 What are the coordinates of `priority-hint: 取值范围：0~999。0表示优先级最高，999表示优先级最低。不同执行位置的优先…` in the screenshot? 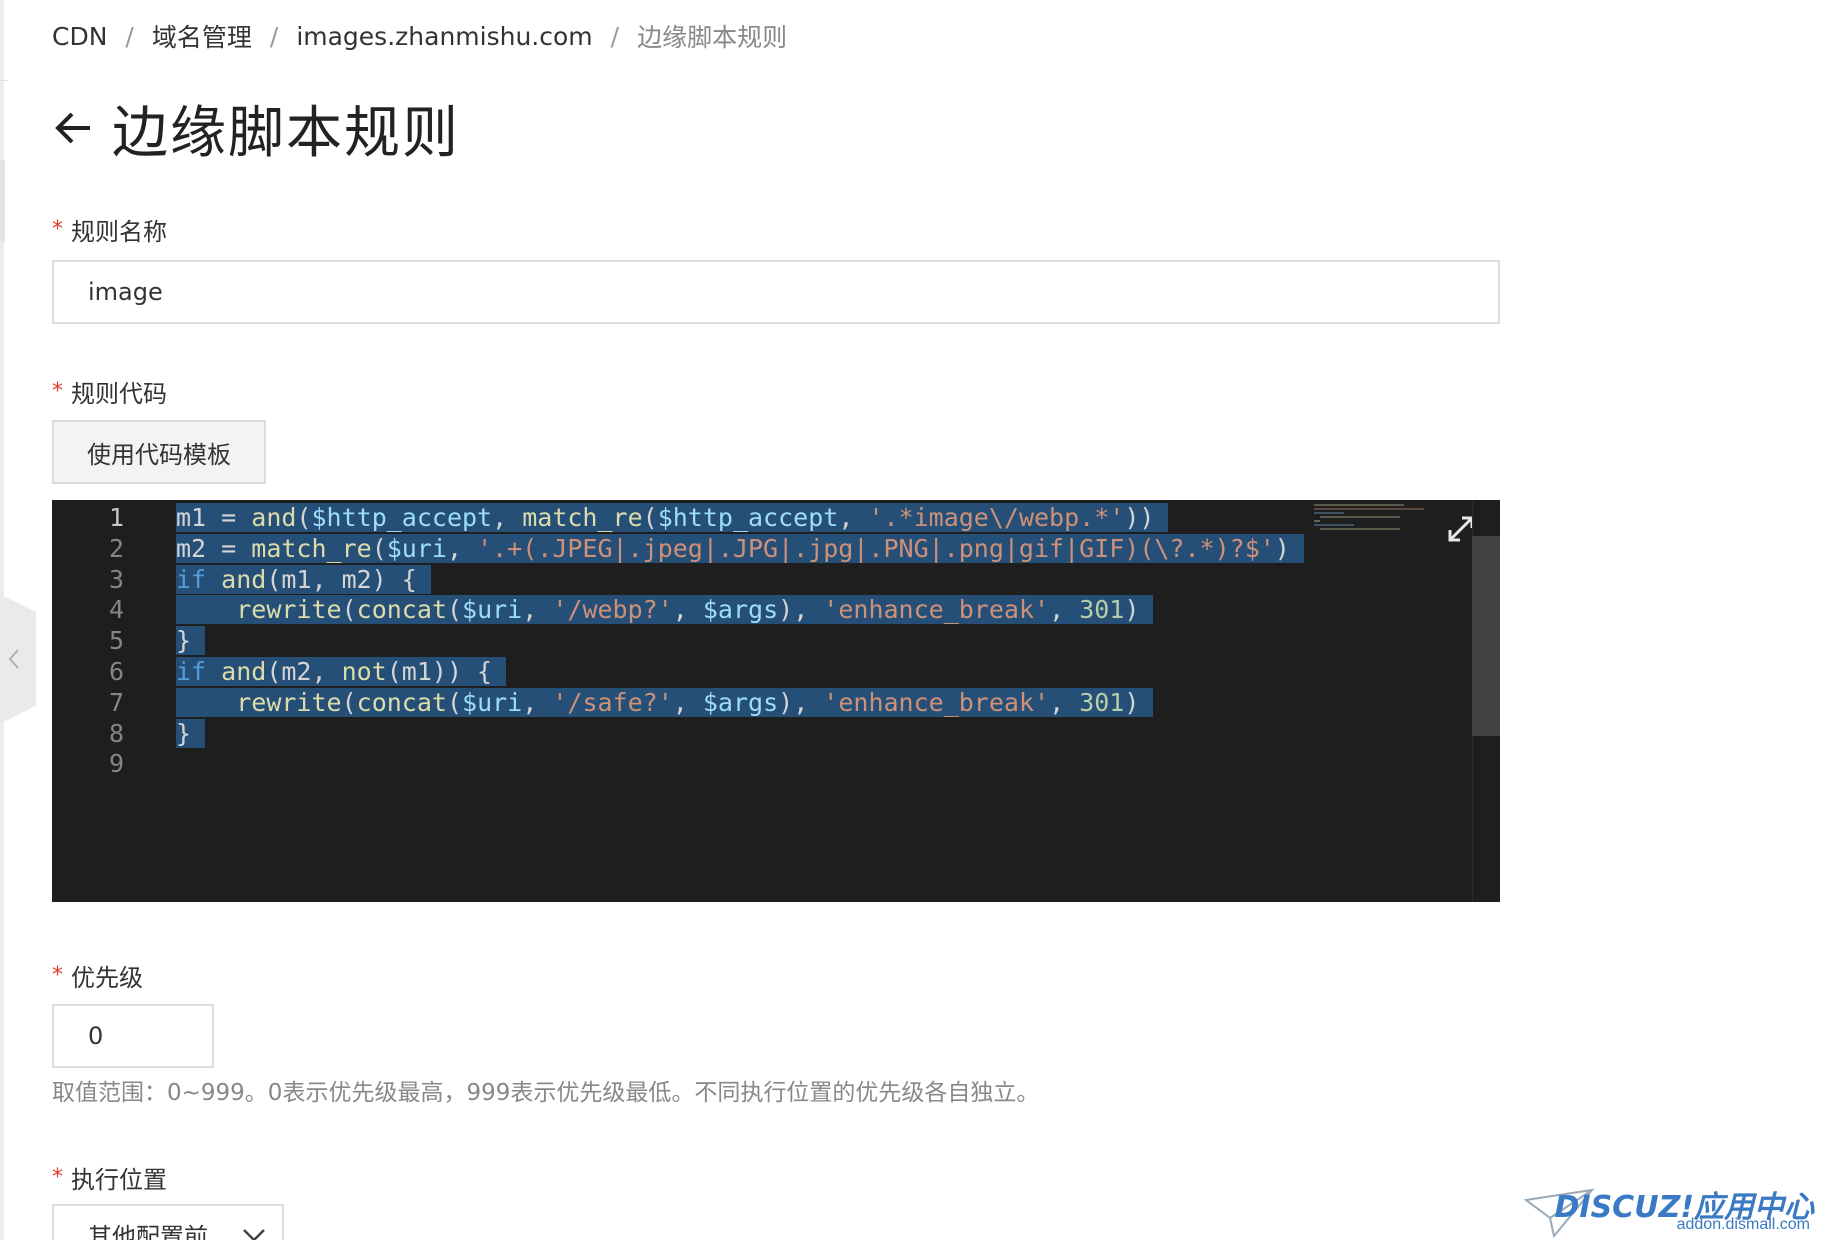 It's located at (546, 1093).